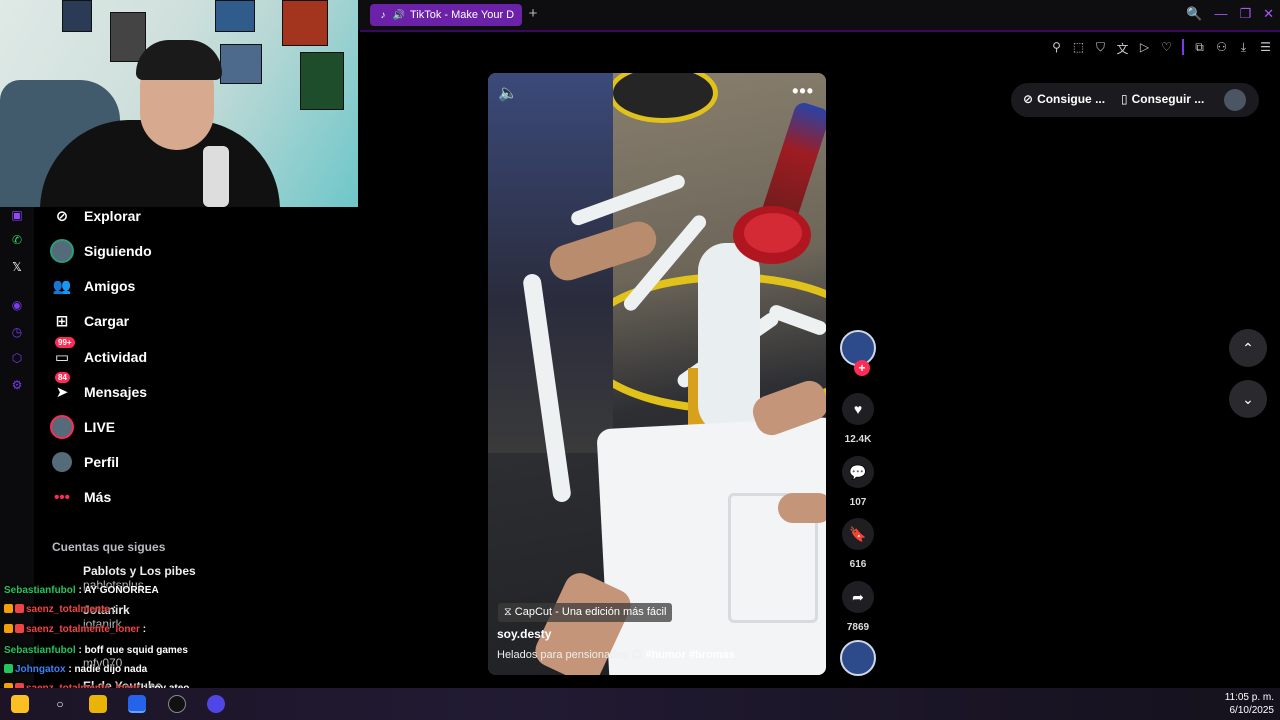  Describe the element at coordinates (1235, 100) in the screenshot. I see `user-avatar` at that location.